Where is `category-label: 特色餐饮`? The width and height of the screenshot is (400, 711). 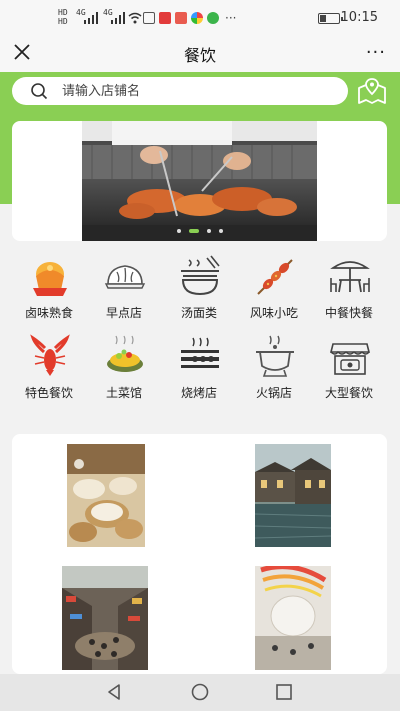 category-label: 特色餐饮 is located at coordinates (48, 393).